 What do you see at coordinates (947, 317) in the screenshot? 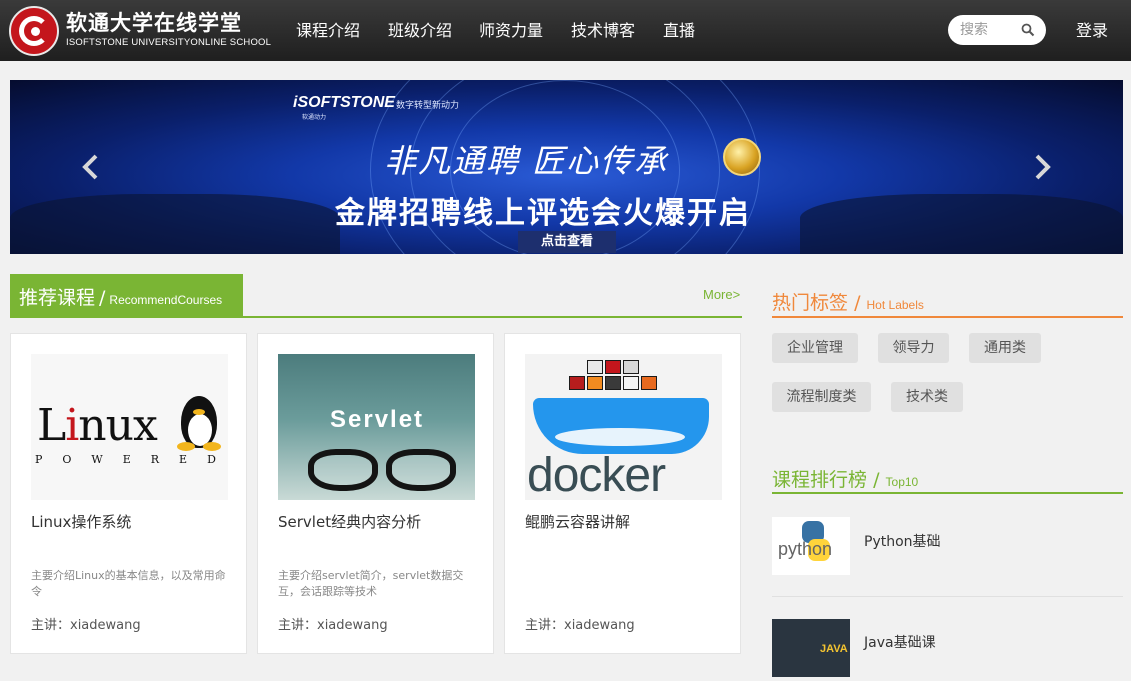
I see `hot-labels-underline` at bounding box center [947, 317].